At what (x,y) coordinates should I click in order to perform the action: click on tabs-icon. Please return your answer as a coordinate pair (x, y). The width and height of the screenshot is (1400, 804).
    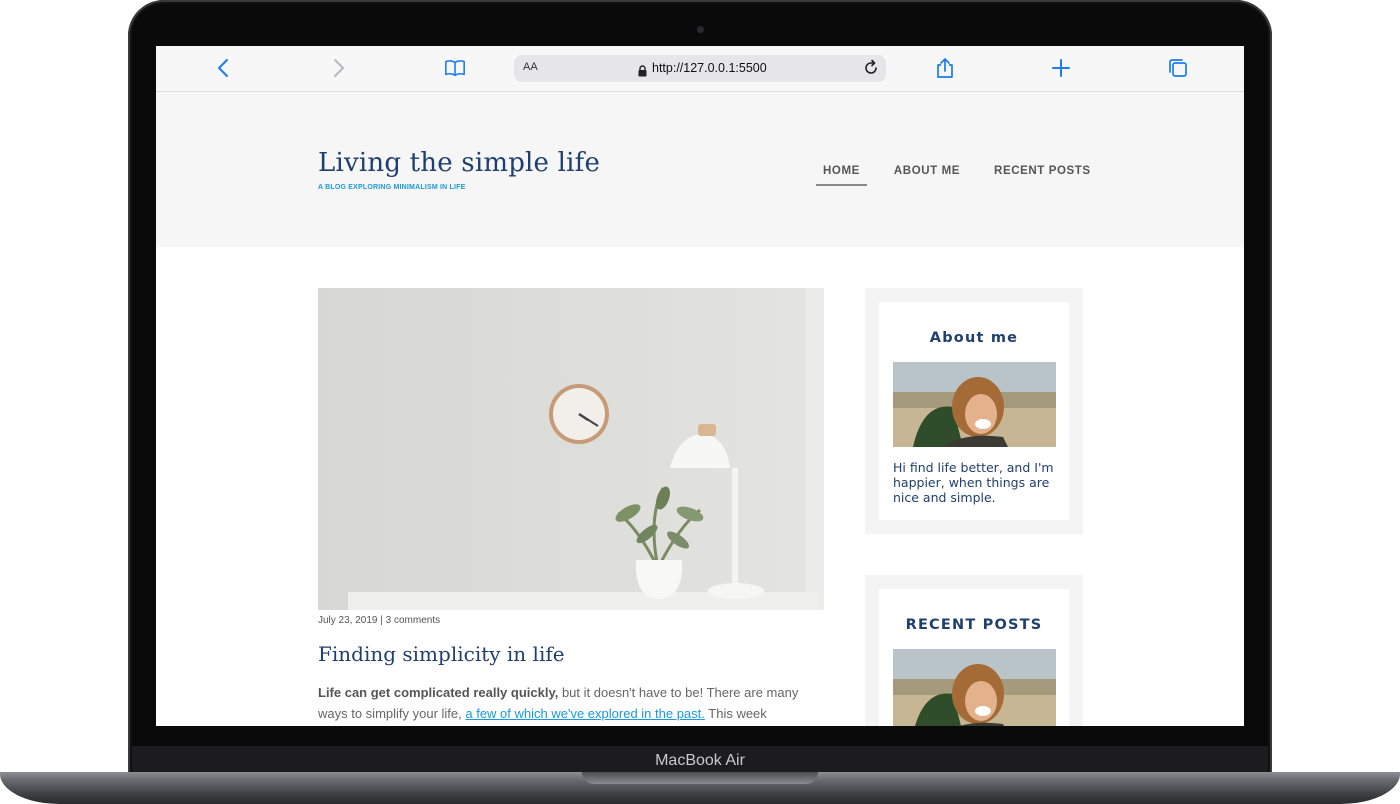
    Looking at the image, I should click on (1178, 68).